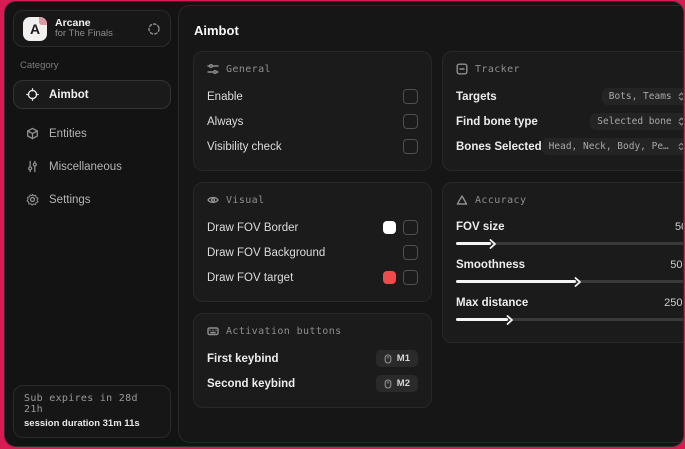 This screenshot has height=449, width=685. I want to click on always-checkbox, so click(410, 121).